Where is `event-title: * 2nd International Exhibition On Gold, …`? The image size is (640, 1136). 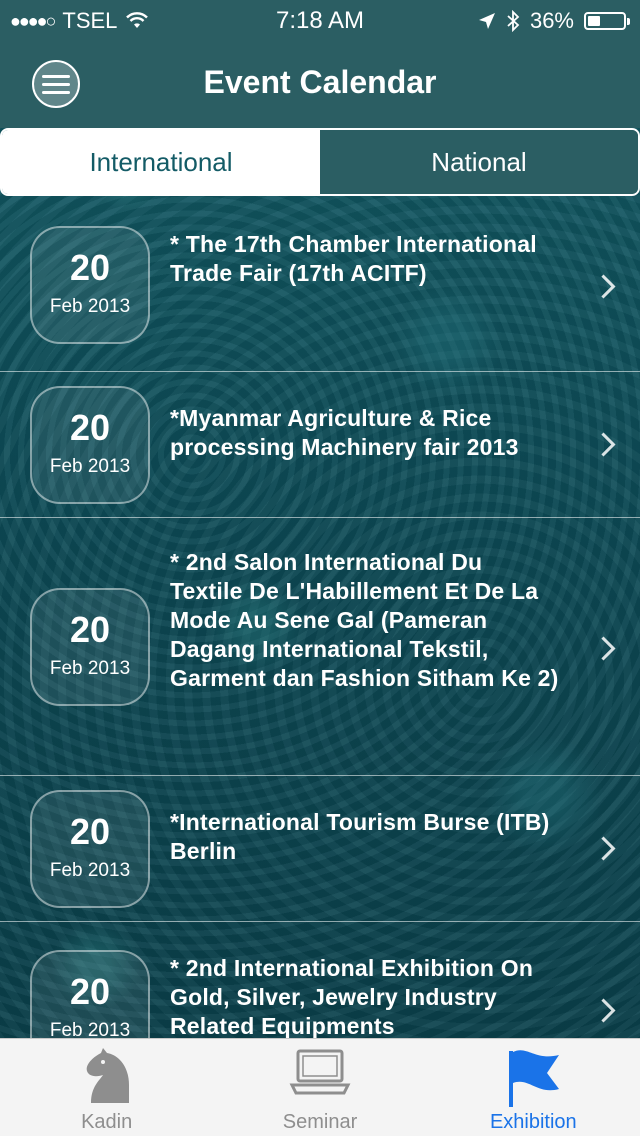
event-title: * 2nd International Exhibition On Gold, … is located at coordinates (352, 997).